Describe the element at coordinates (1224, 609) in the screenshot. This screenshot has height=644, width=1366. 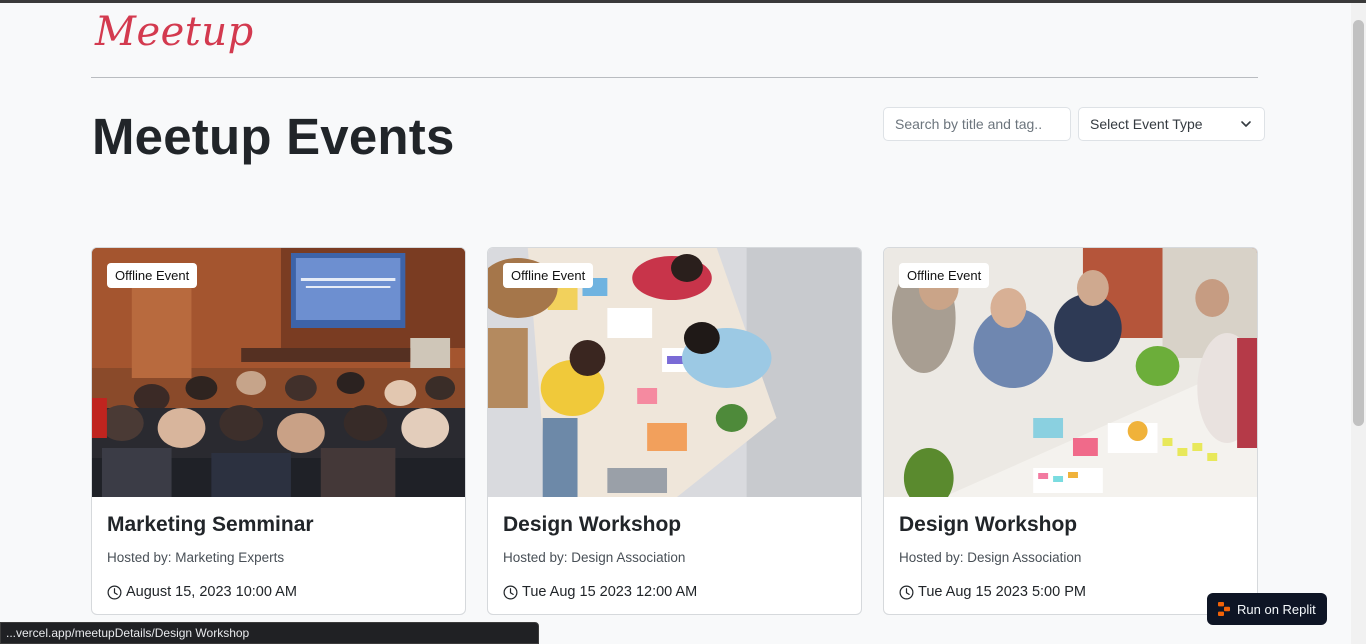
I see `replit-logo-icon` at that location.